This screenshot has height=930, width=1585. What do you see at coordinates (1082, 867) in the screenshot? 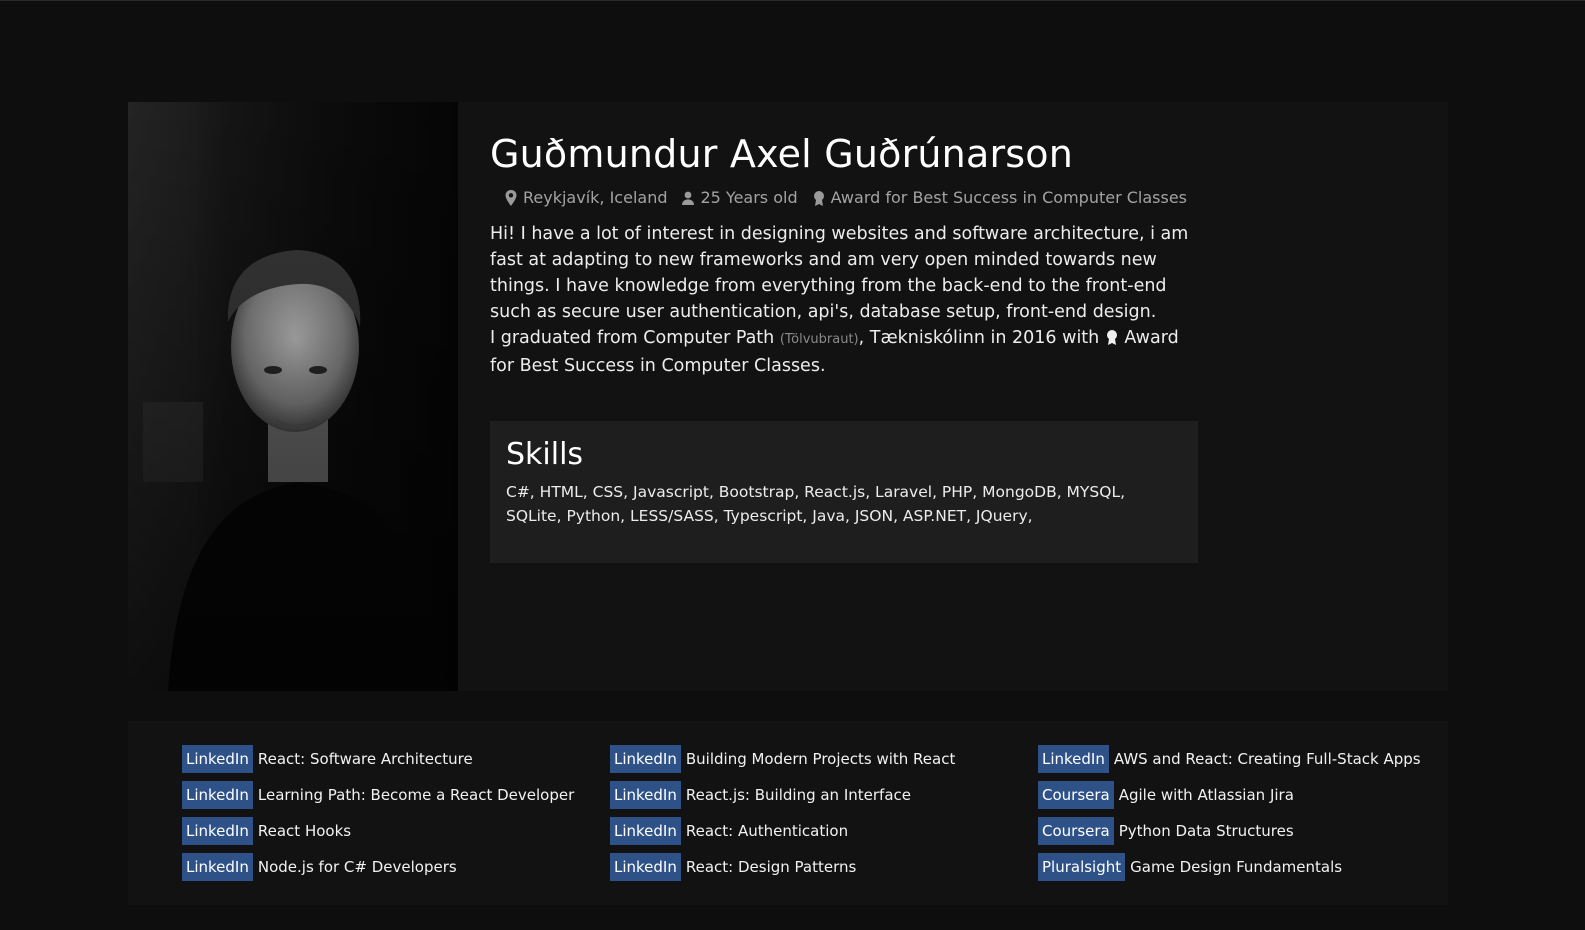
I see `provider-badge: Pluralsight` at bounding box center [1082, 867].